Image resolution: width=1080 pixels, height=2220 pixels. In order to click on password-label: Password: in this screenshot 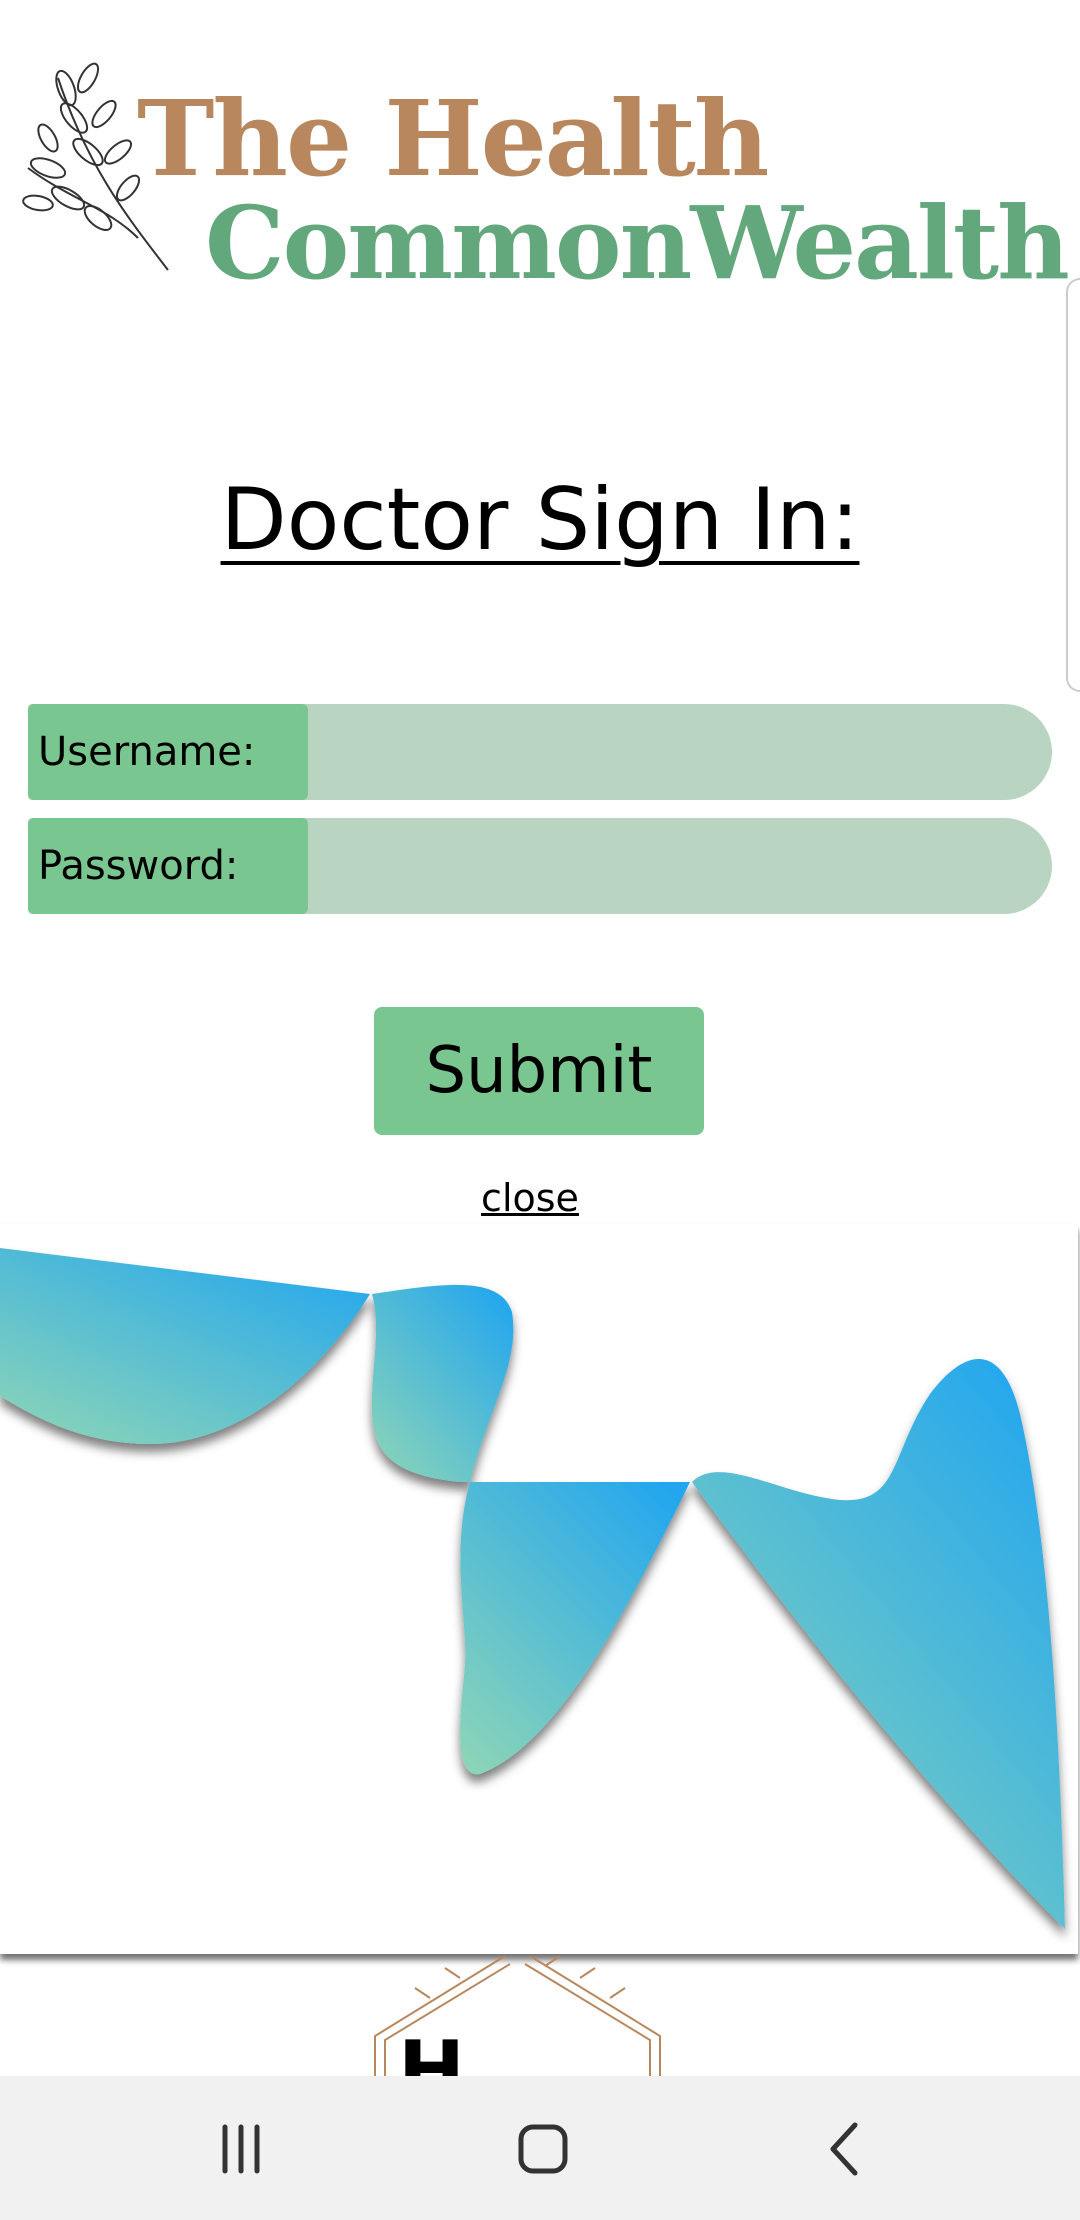, I will do `click(168, 866)`.